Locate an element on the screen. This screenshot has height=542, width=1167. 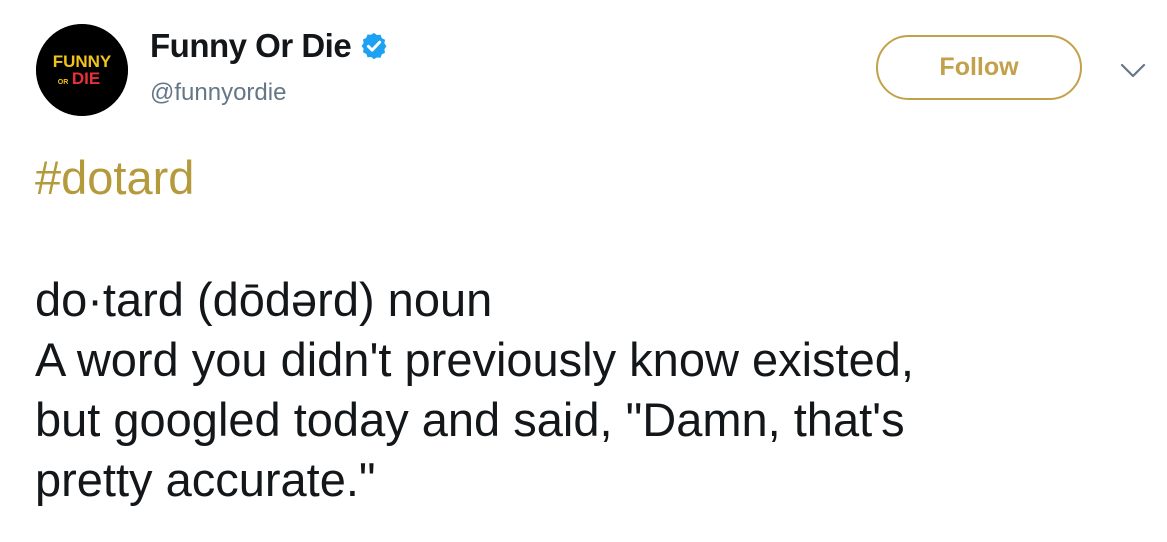
tweet-line-definition: do·tard (dōdərd) noun is located at coordinates (264, 299).